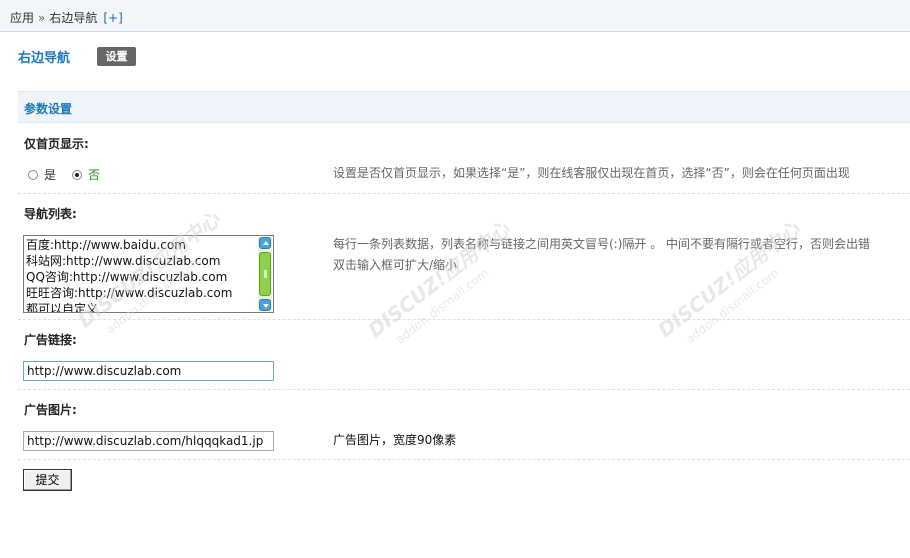 This screenshot has height=558, width=910. I want to click on scroll-thumb, so click(265, 274).